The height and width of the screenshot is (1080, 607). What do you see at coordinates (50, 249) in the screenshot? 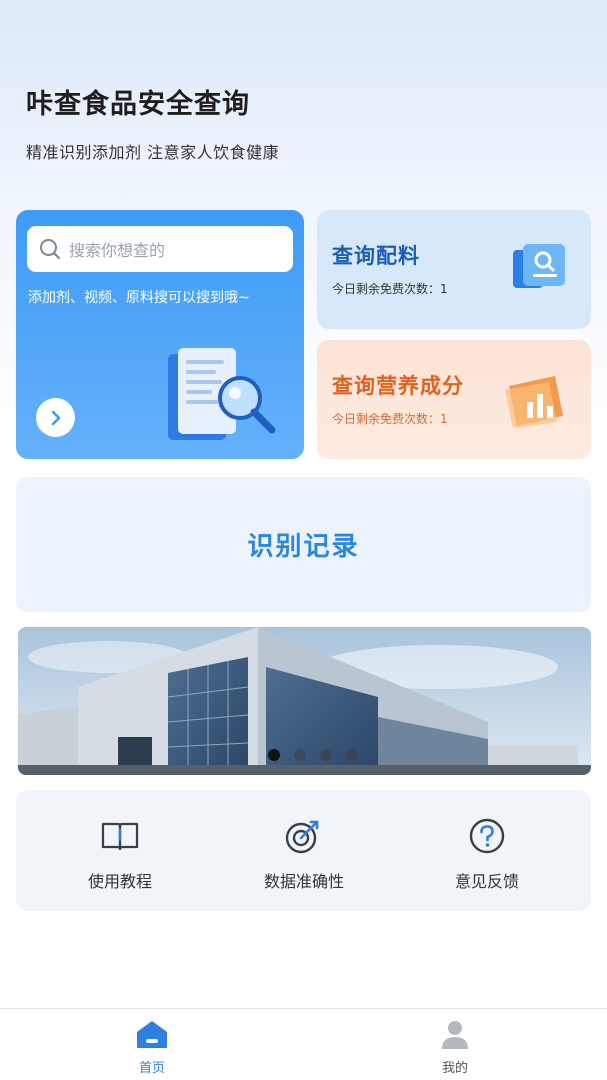
I see `search-icon` at bounding box center [50, 249].